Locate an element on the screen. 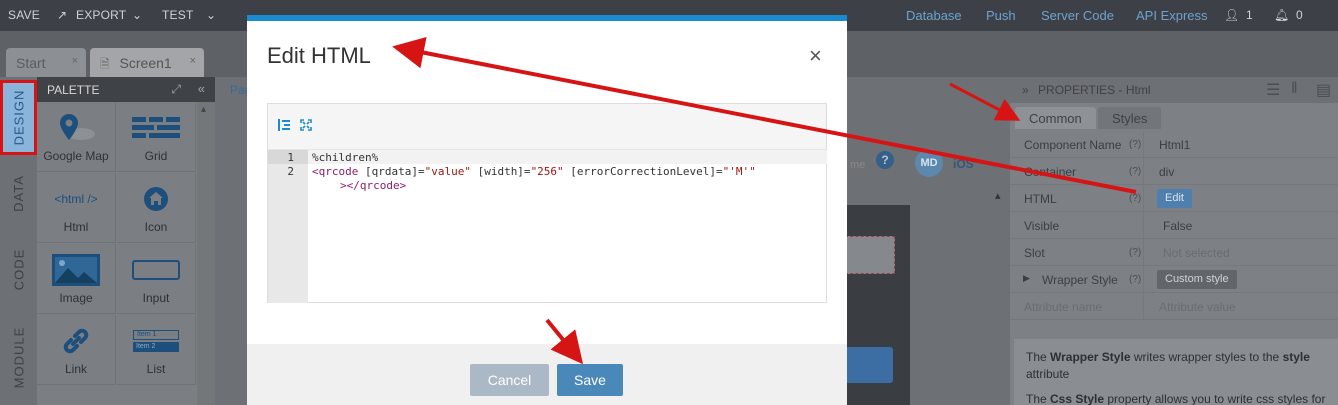 Image resolution: width=1338 pixels, height=405 pixels. help-icon: ? is located at coordinates (885, 160).